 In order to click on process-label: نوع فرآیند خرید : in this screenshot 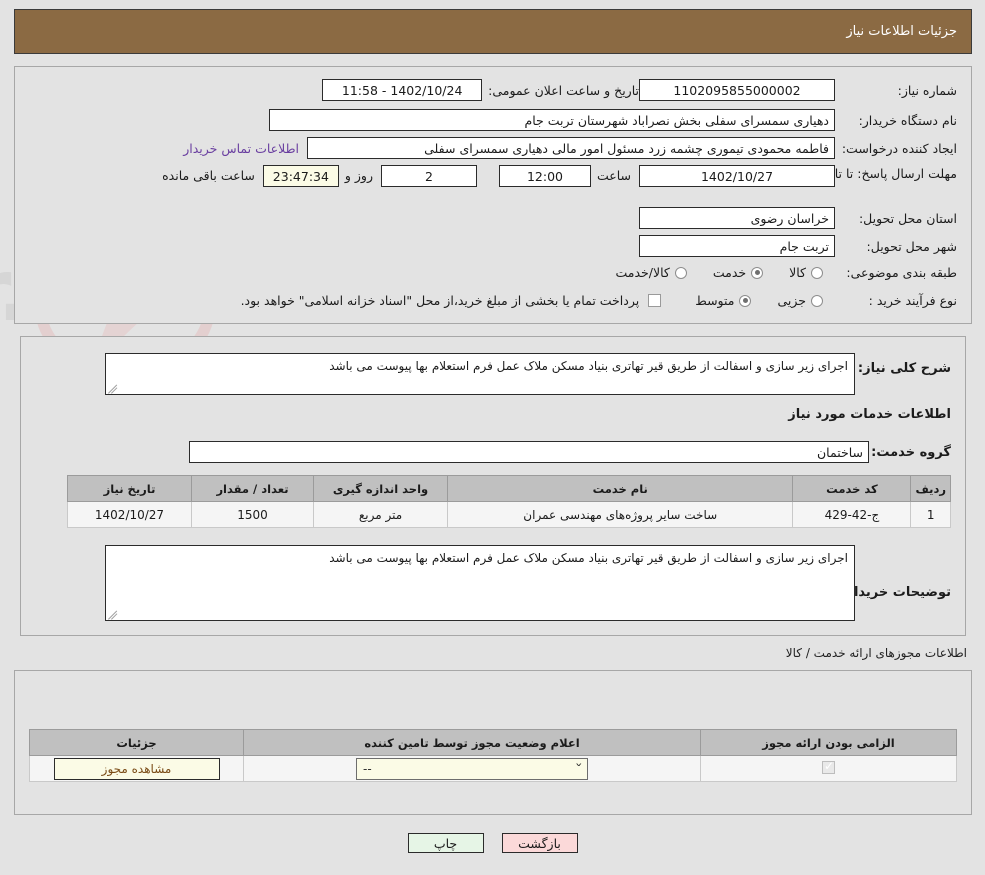, I will do `click(912, 300)`.